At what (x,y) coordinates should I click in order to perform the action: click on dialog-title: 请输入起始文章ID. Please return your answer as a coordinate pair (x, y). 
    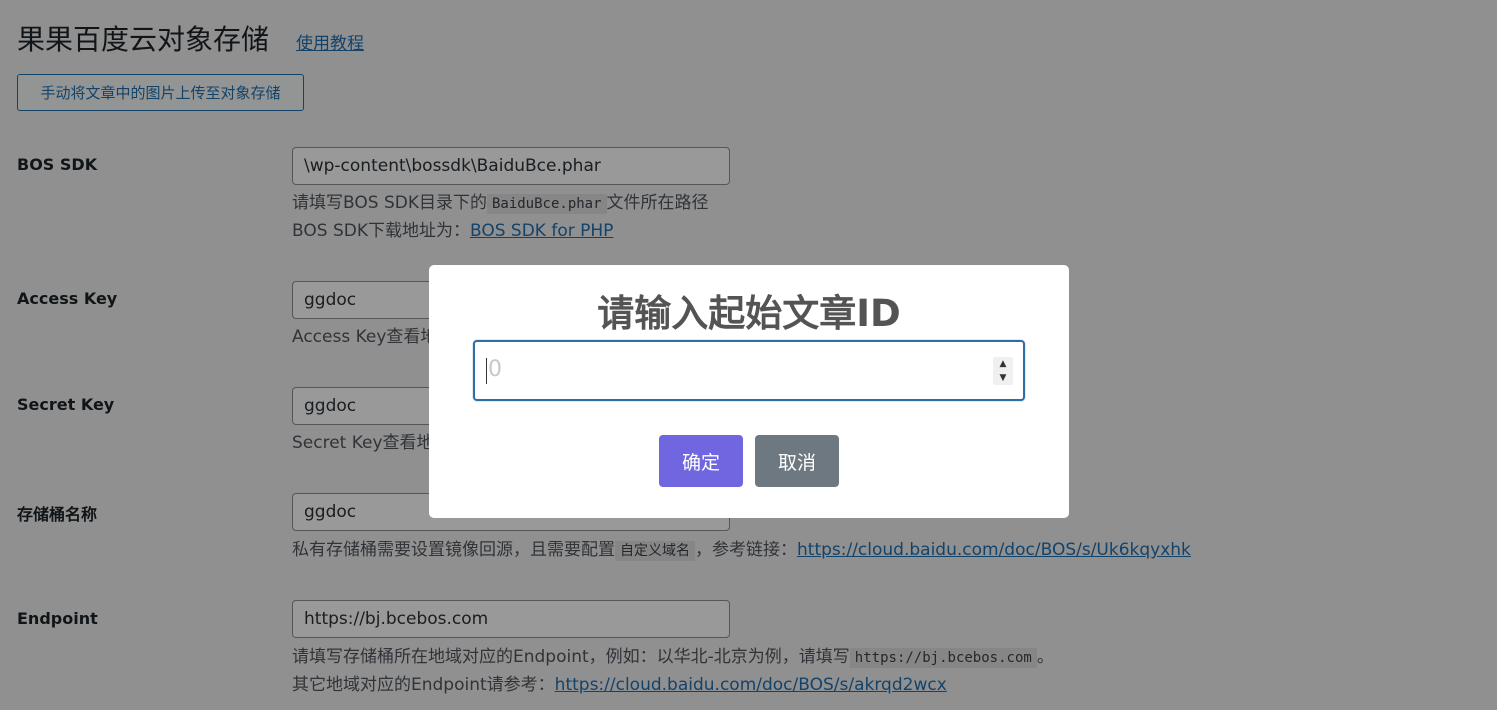
    Looking at the image, I should click on (749, 313).